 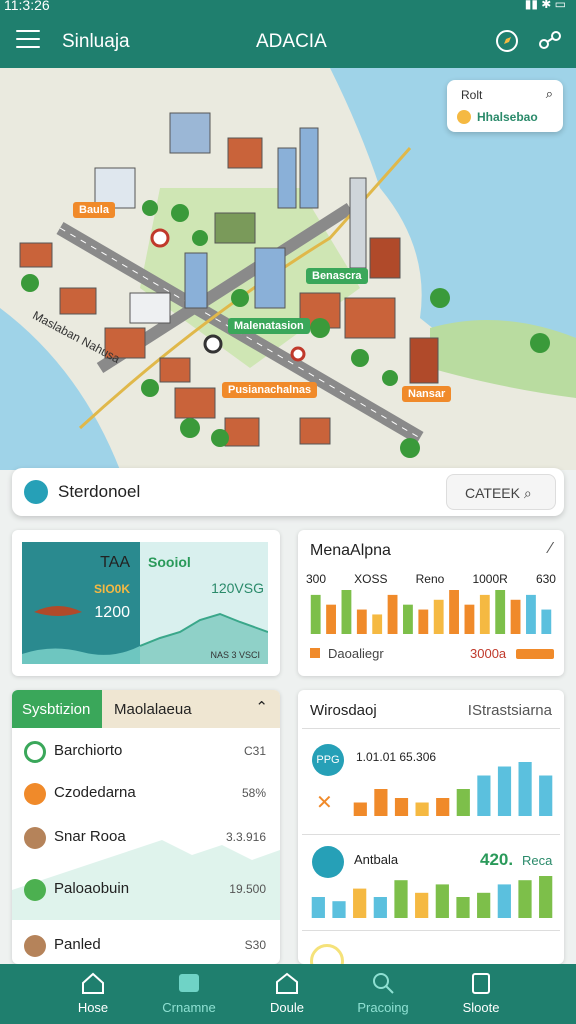 What do you see at coordinates (146, 755) in the screenshot?
I see `list-item: Barchiorto C31` at bounding box center [146, 755].